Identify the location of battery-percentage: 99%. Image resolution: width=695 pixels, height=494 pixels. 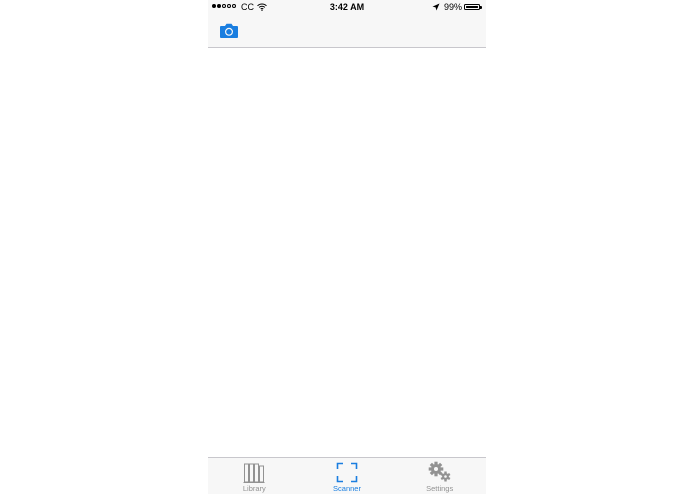
(453, 7).